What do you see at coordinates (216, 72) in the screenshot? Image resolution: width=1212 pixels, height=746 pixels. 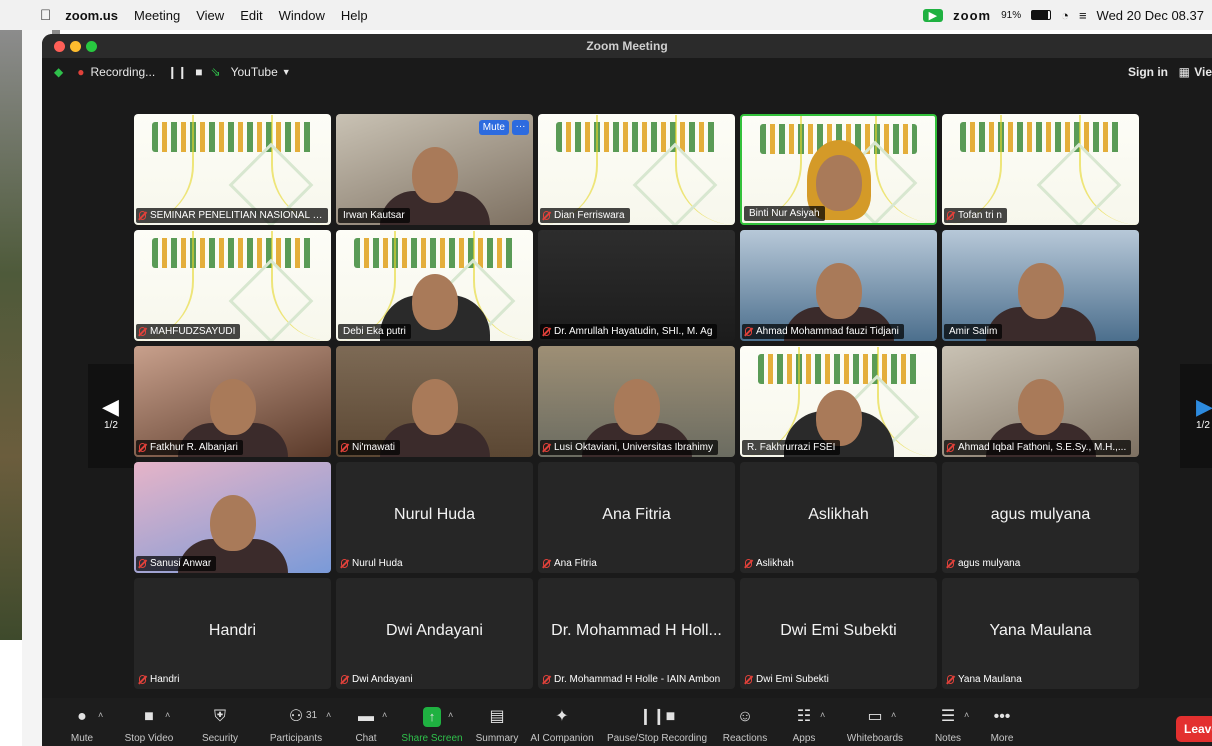 I see `livestream-icon: ⇘` at bounding box center [216, 72].